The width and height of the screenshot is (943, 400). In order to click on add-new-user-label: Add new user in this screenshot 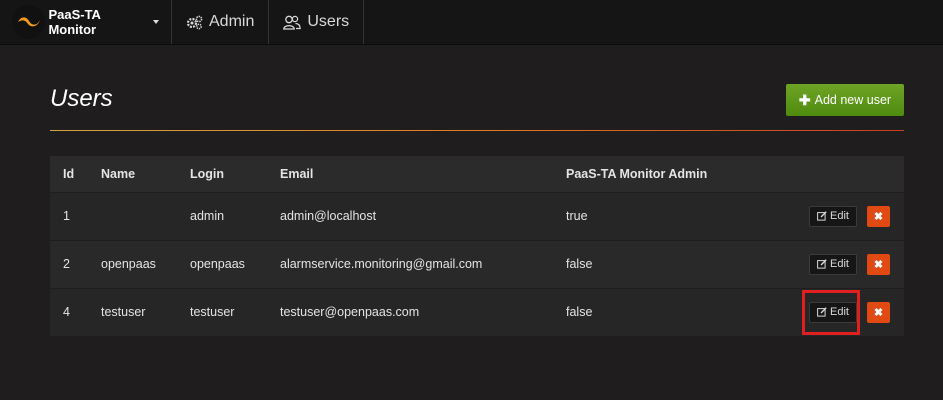, I will do `click(853, 100)`.